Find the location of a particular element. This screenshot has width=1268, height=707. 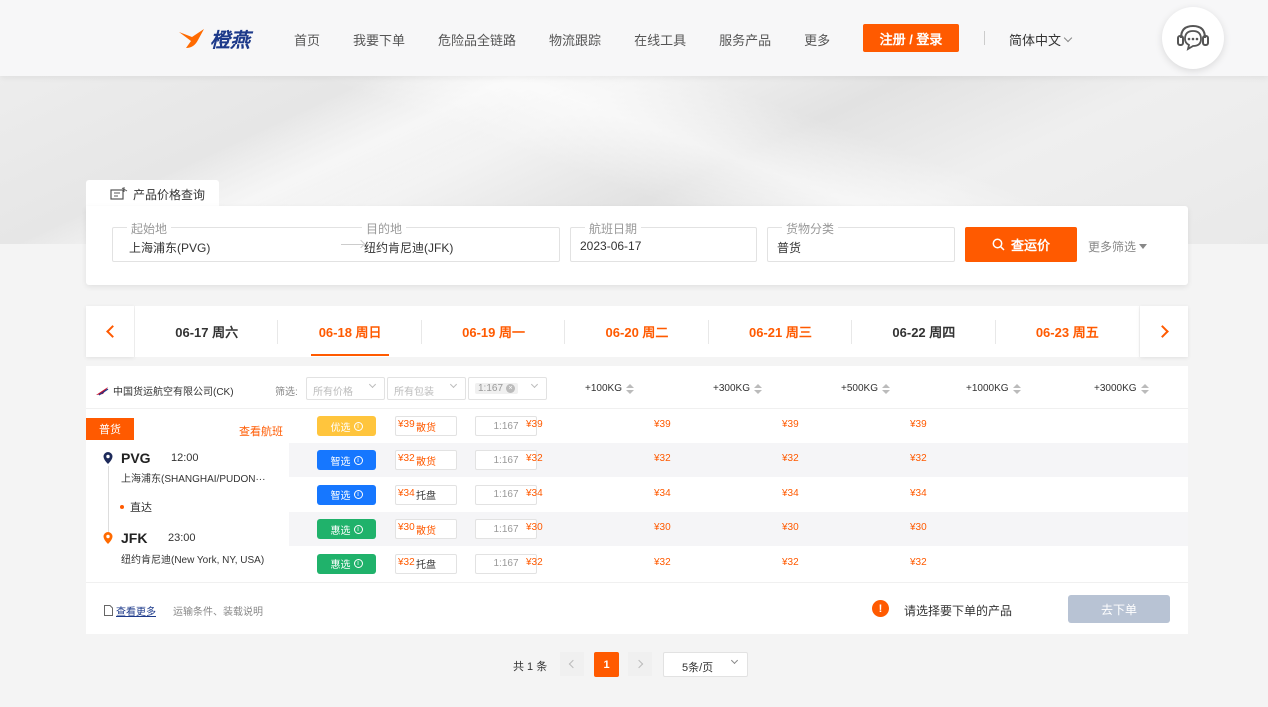

table-row: 智选 i 散货 1:167 ¥32 ¥32 ¥32 ¥32 ¥32 is located at coordinates (738, 460).